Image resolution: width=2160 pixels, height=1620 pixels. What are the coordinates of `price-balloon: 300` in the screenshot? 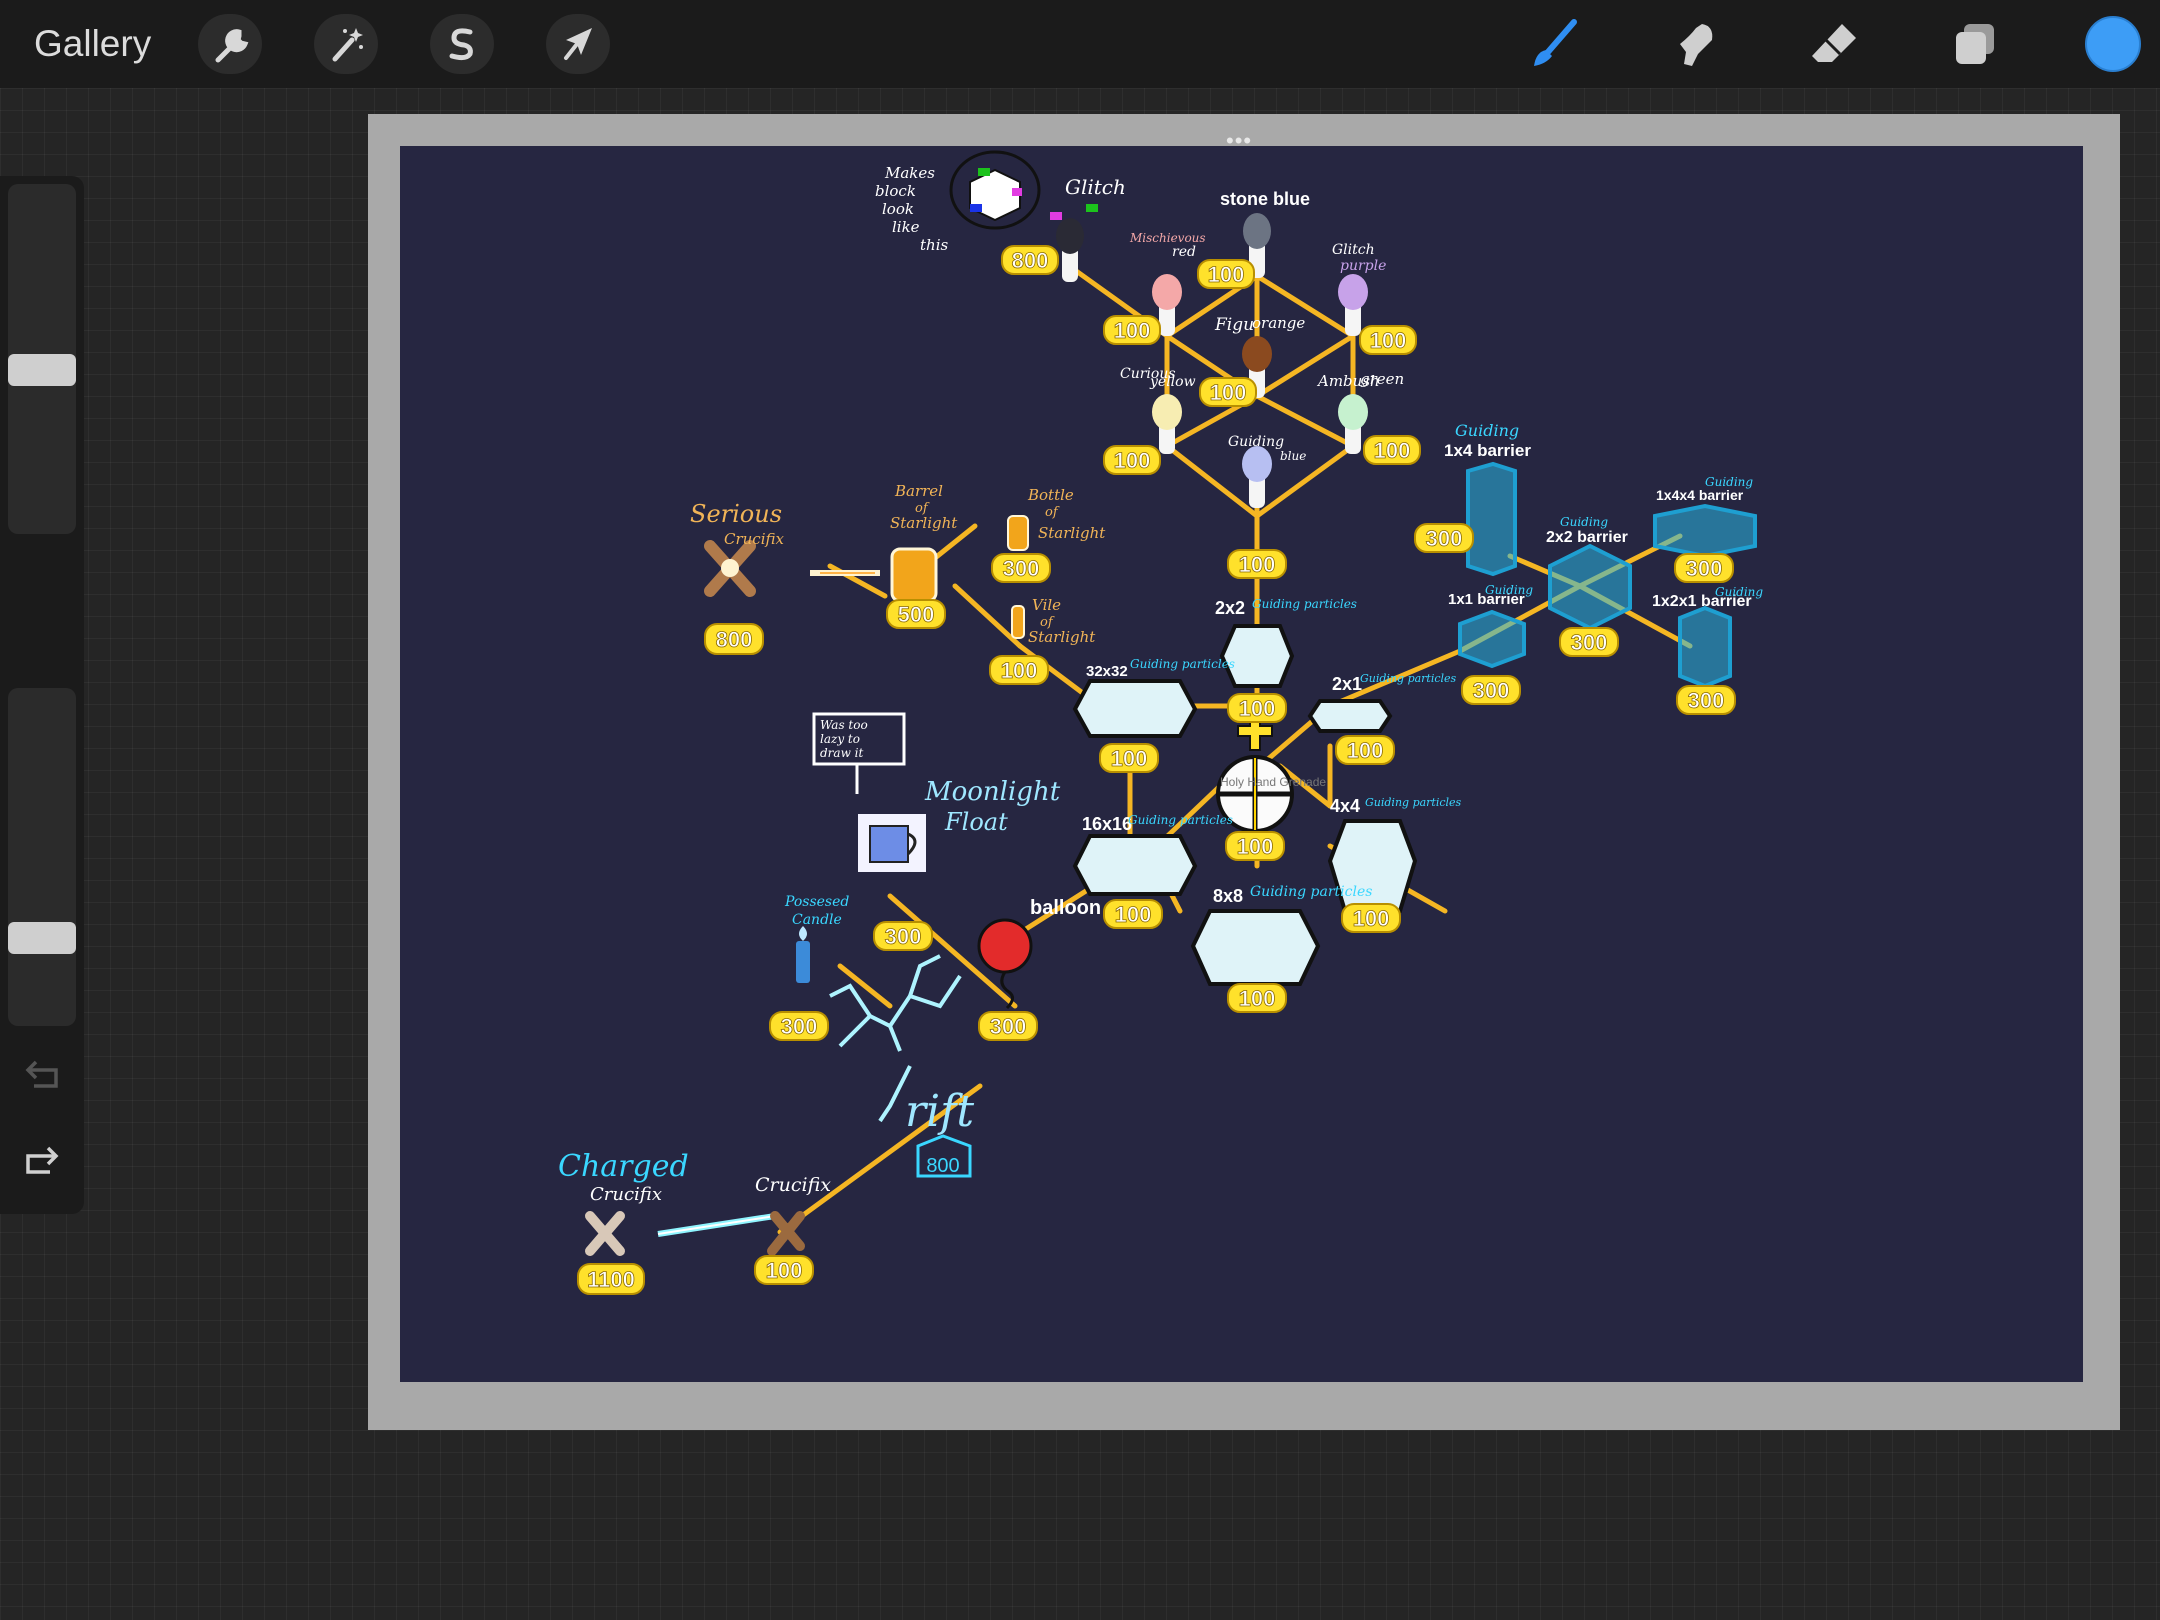 It's located at (1008, 1026).